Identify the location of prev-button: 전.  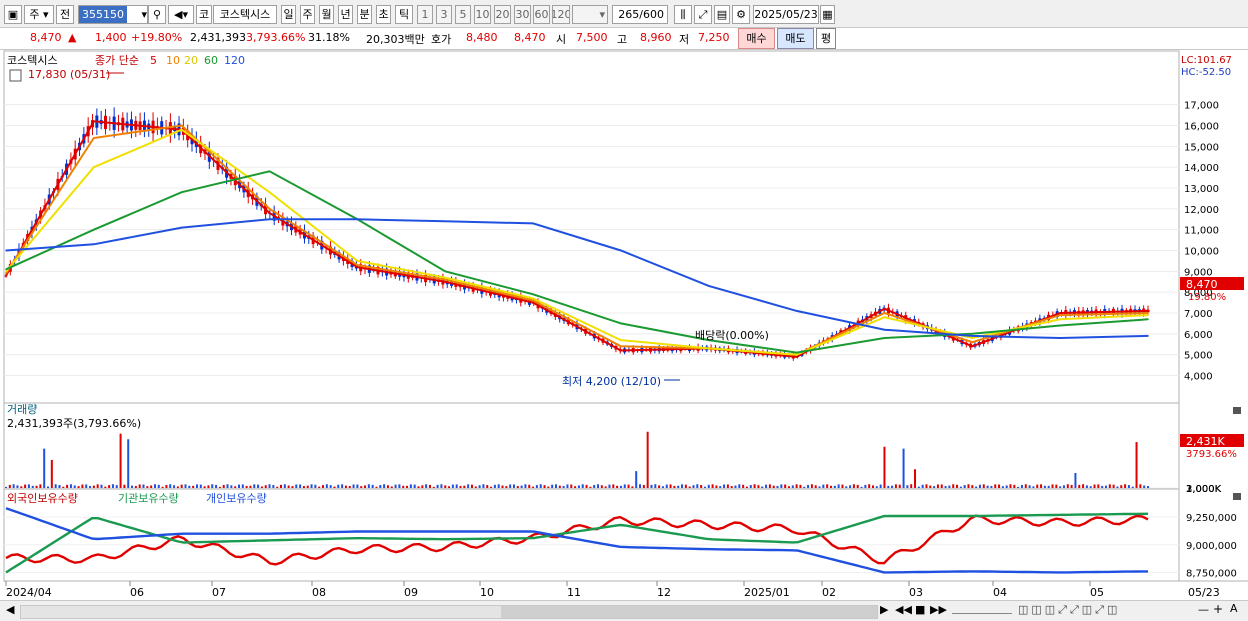
(65, 14).